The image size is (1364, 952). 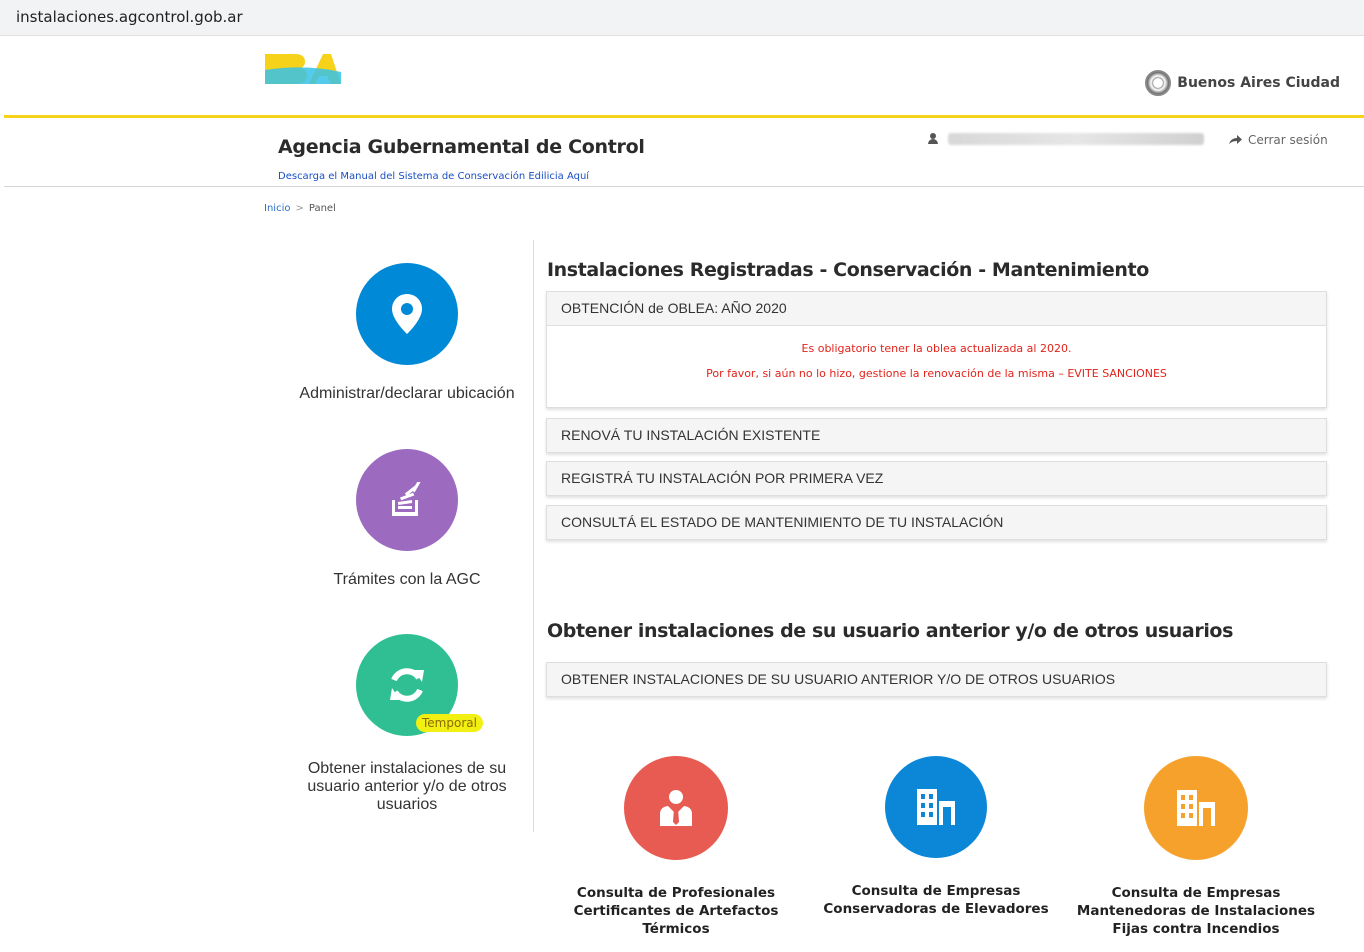 What do you see at coordinates (322, 208) in the screenshot?
I see `breadcrumb-current: Panel` at bounding box center [322, 208].